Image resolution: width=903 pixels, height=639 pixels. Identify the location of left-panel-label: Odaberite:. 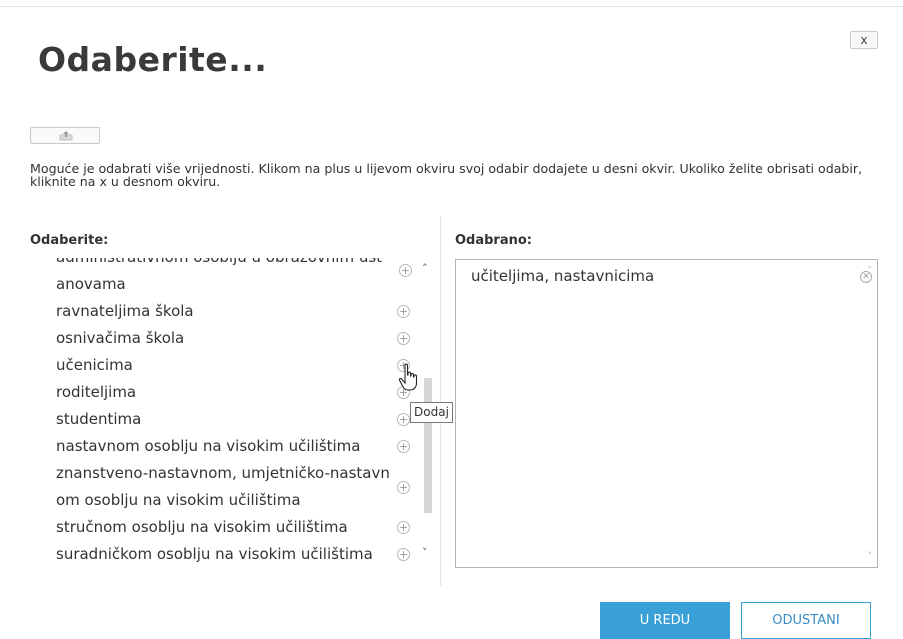
(69, 240).